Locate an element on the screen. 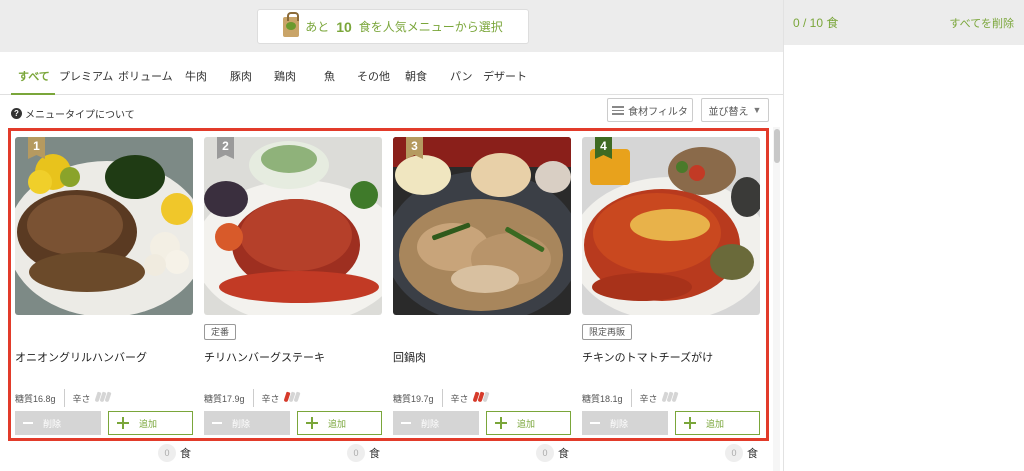 The image size is (1024, 471). menu-type-help-label: メニュータイプについて is located at coordinates (80, 115).